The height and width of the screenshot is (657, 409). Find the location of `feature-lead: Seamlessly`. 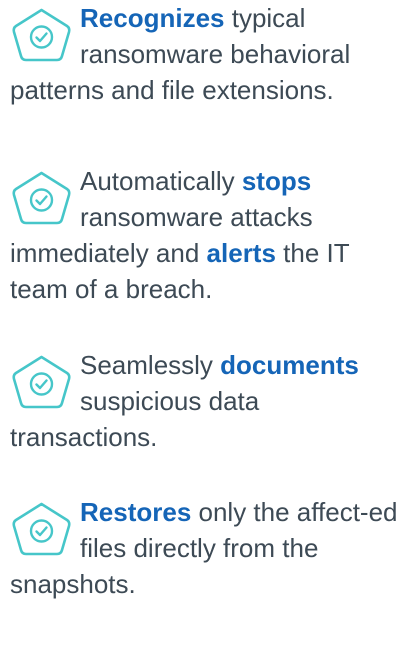

feature-lead: Seamlessly is located at coordinates (150, 365).